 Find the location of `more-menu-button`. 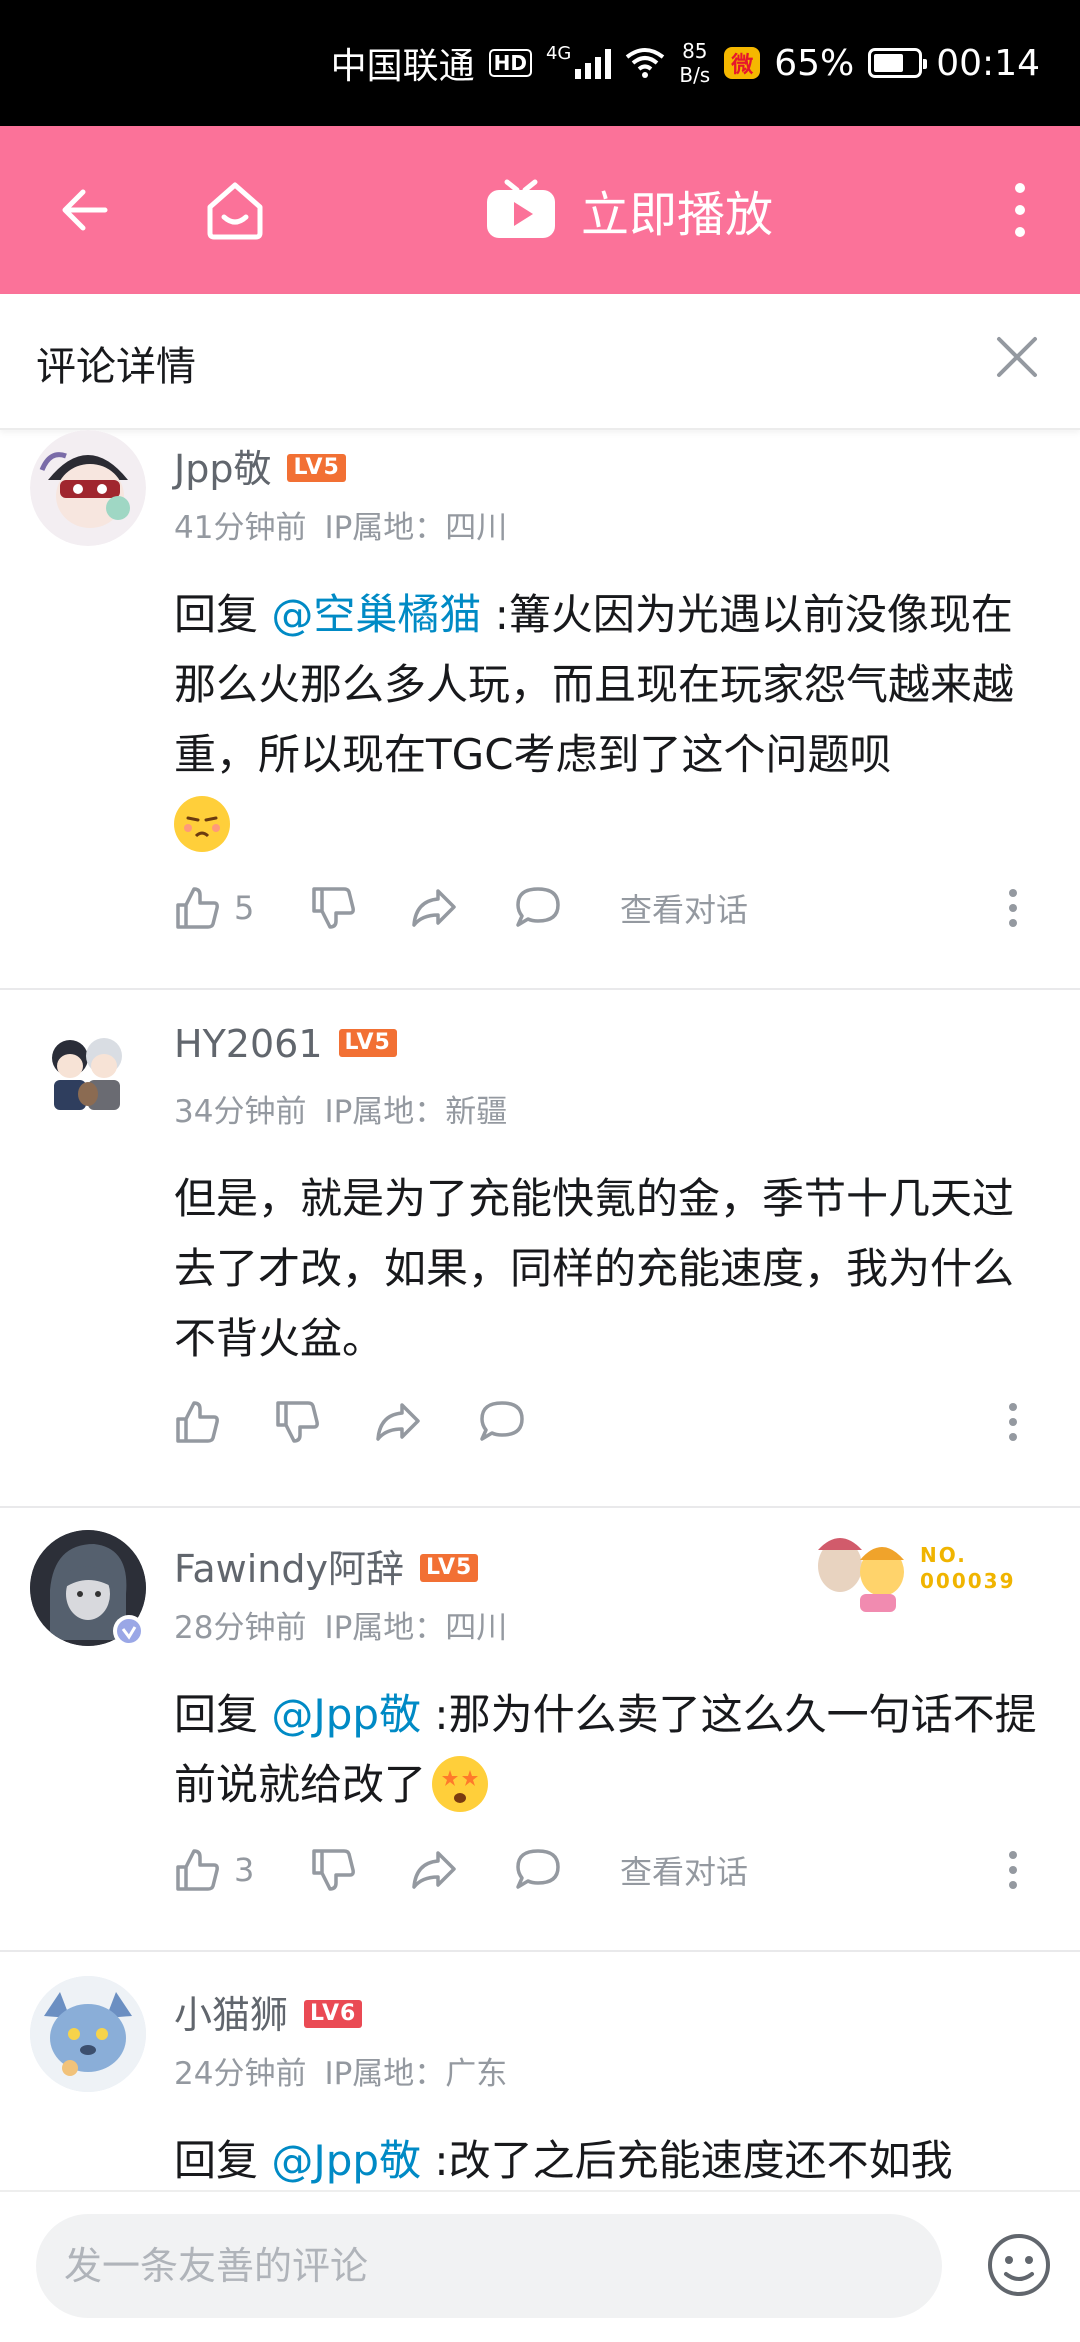

more-menu-button is located at coordinates (1020, 210).